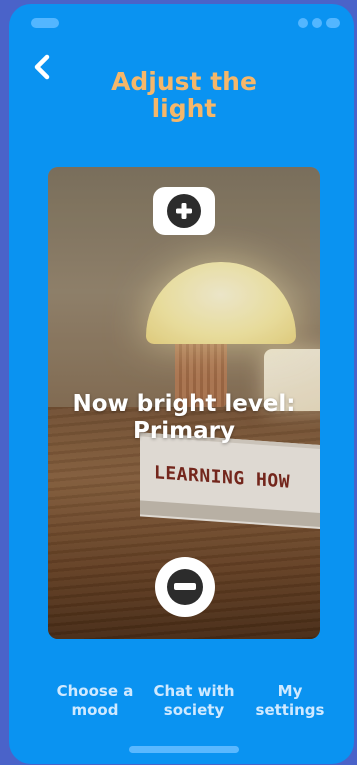 This screenshot has width=357, height=765. I want to click on decrease-brightness-button, so click(185, 587).